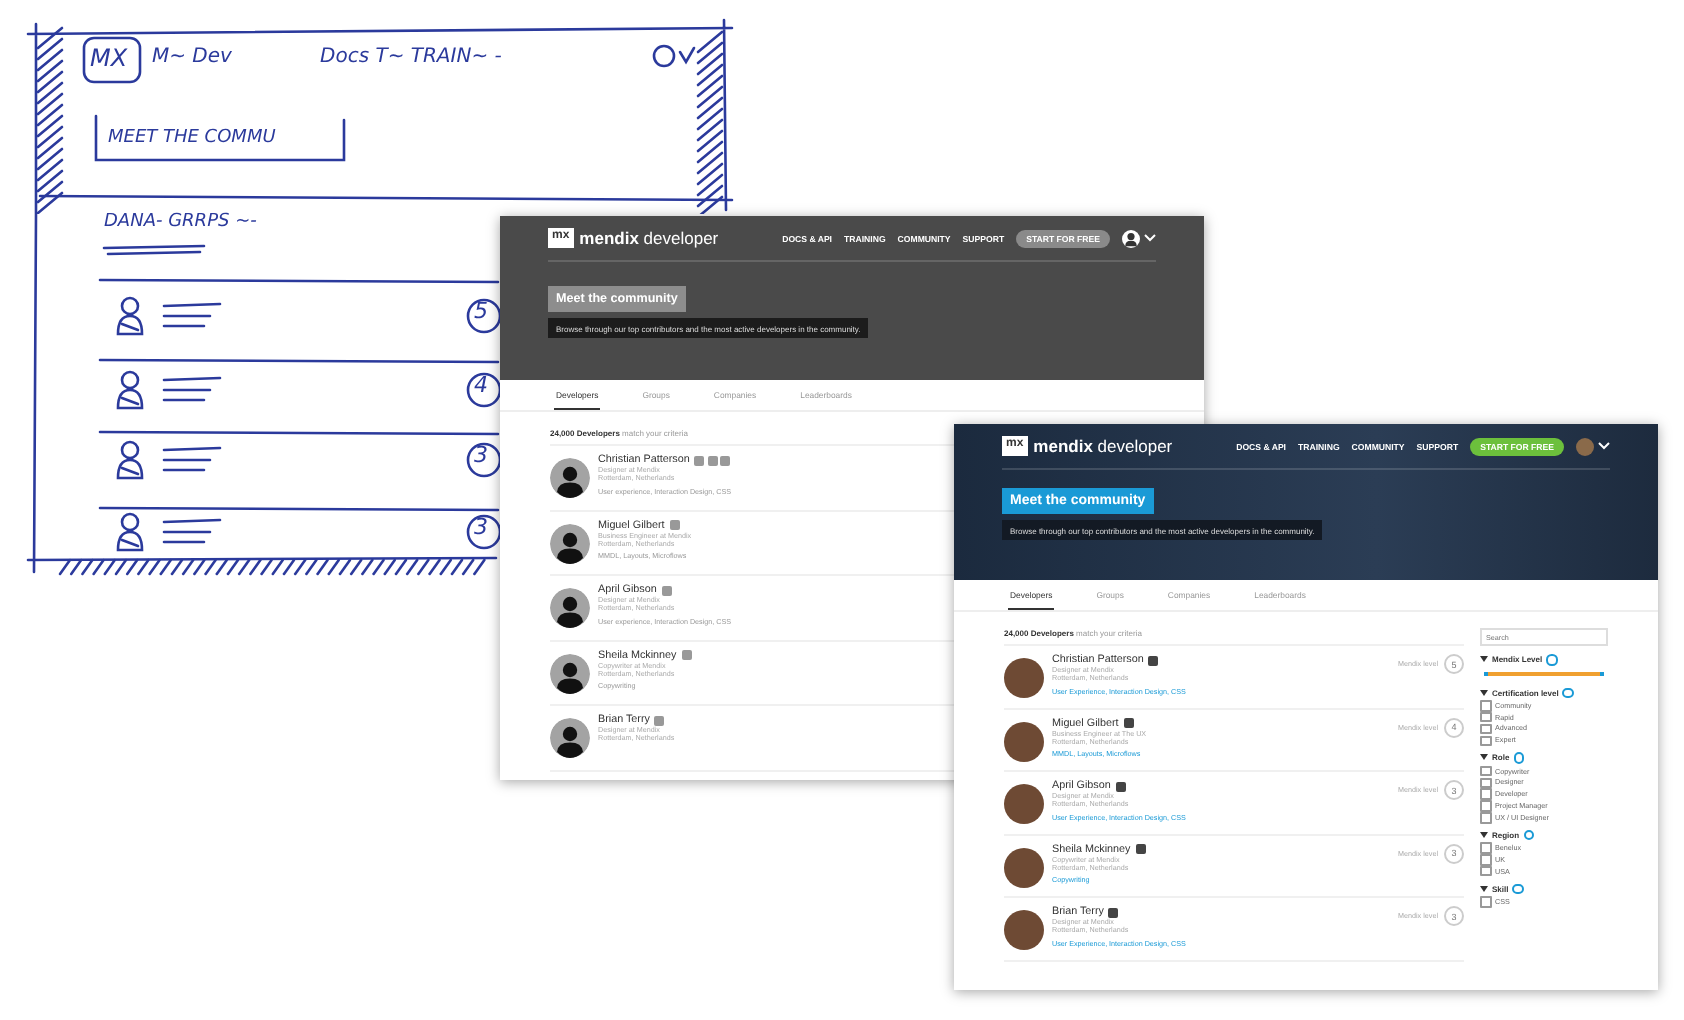 This screenshot has height=1020, width=1684. Describe the element at coordinates (1131, 238) in the screenshot. I see `user-icon` at that location.